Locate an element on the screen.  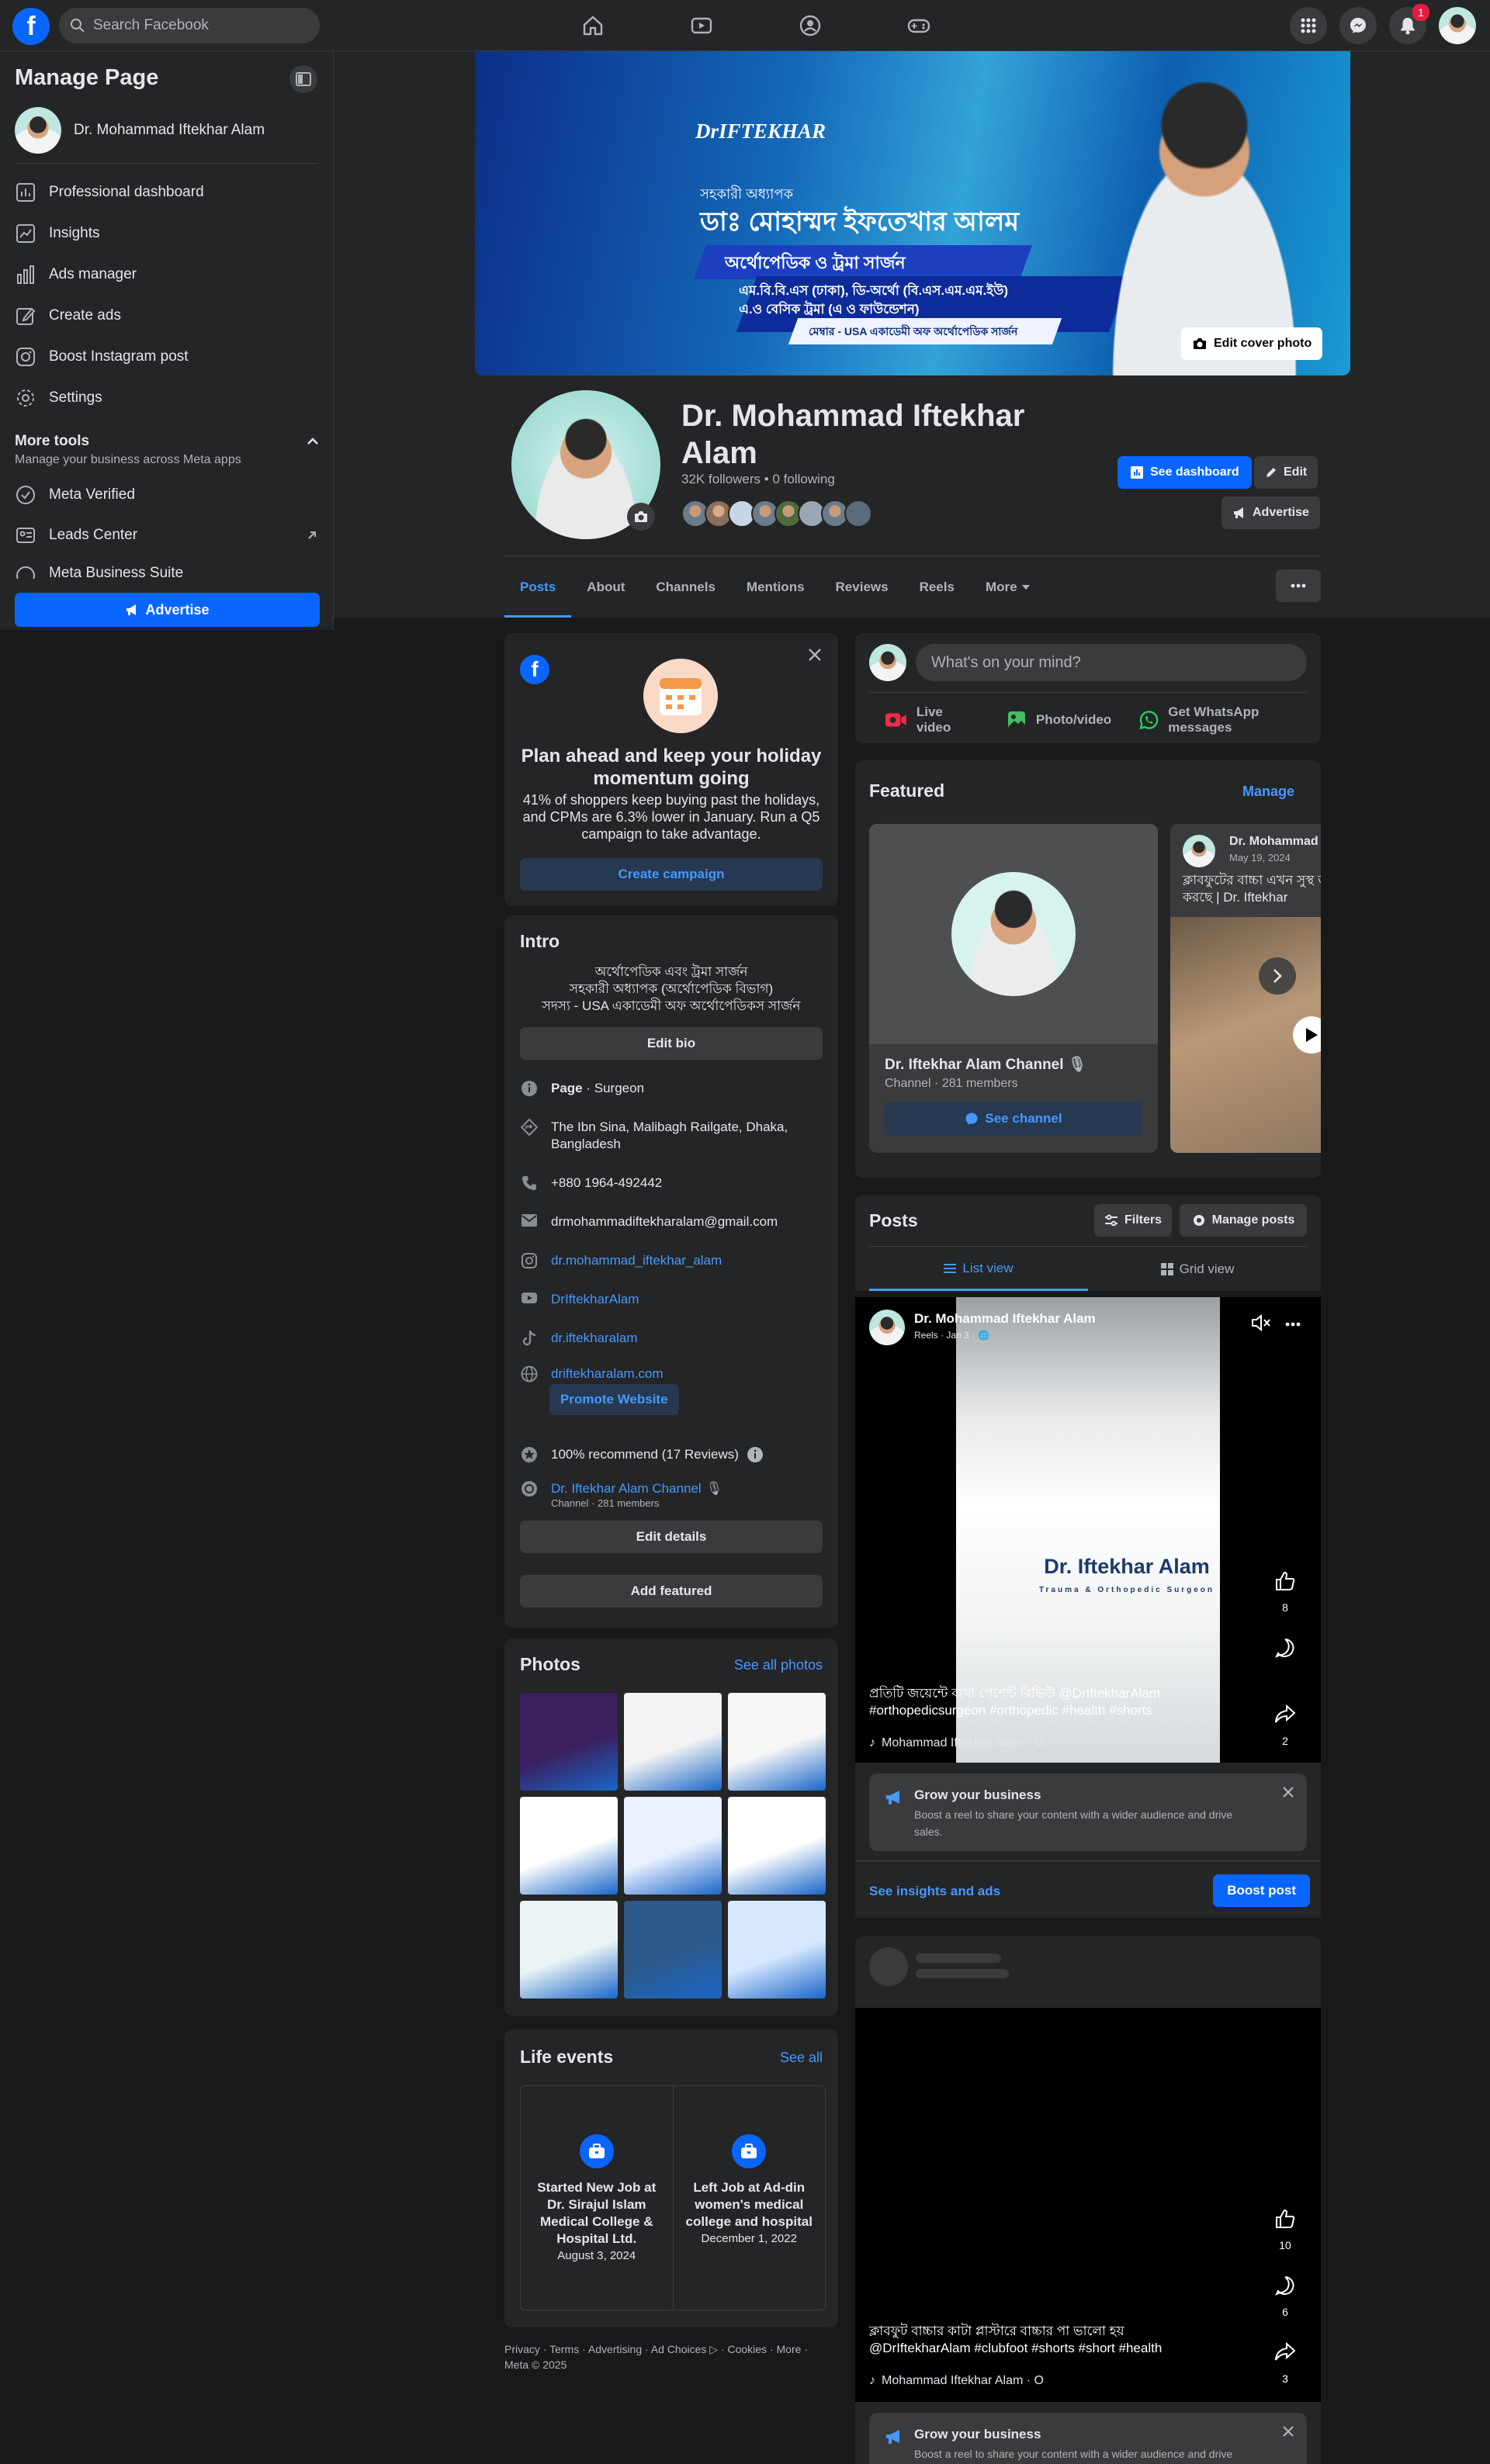
composer-input: What's on your mind? is located at coordinates (1111, 662).